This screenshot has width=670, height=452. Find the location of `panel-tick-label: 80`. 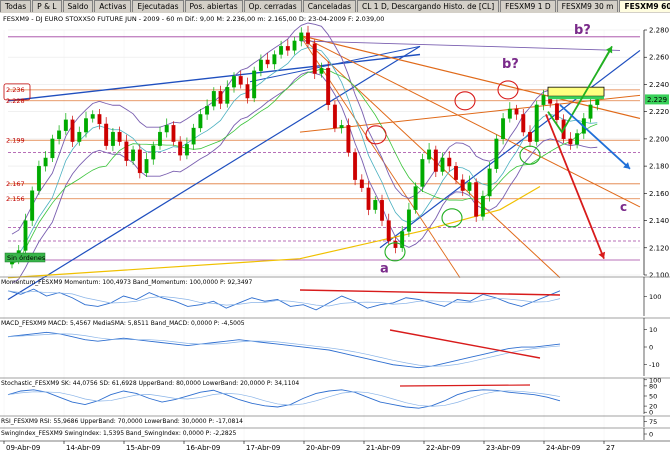

panel-tick-label: 80 is located at coordinates (653, 386).